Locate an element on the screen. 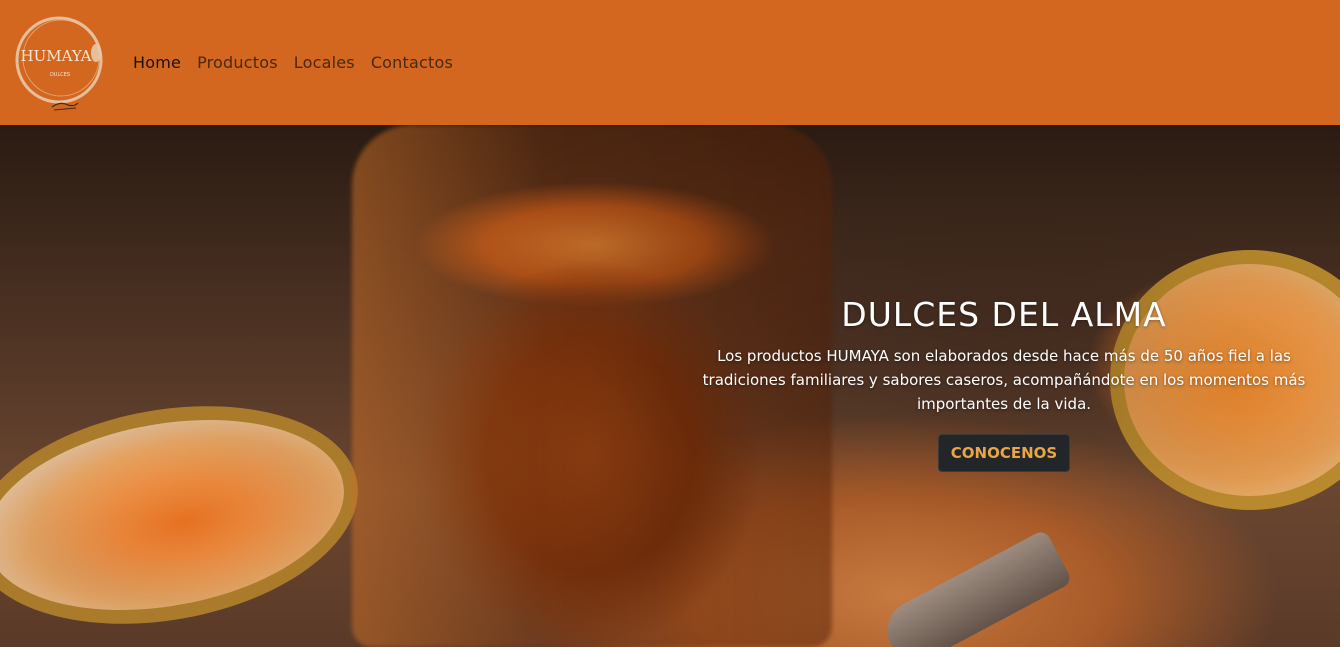 This screenshot has height=647, width=1340. svg-text: HUMAYA is located at coordinates (56, 56).